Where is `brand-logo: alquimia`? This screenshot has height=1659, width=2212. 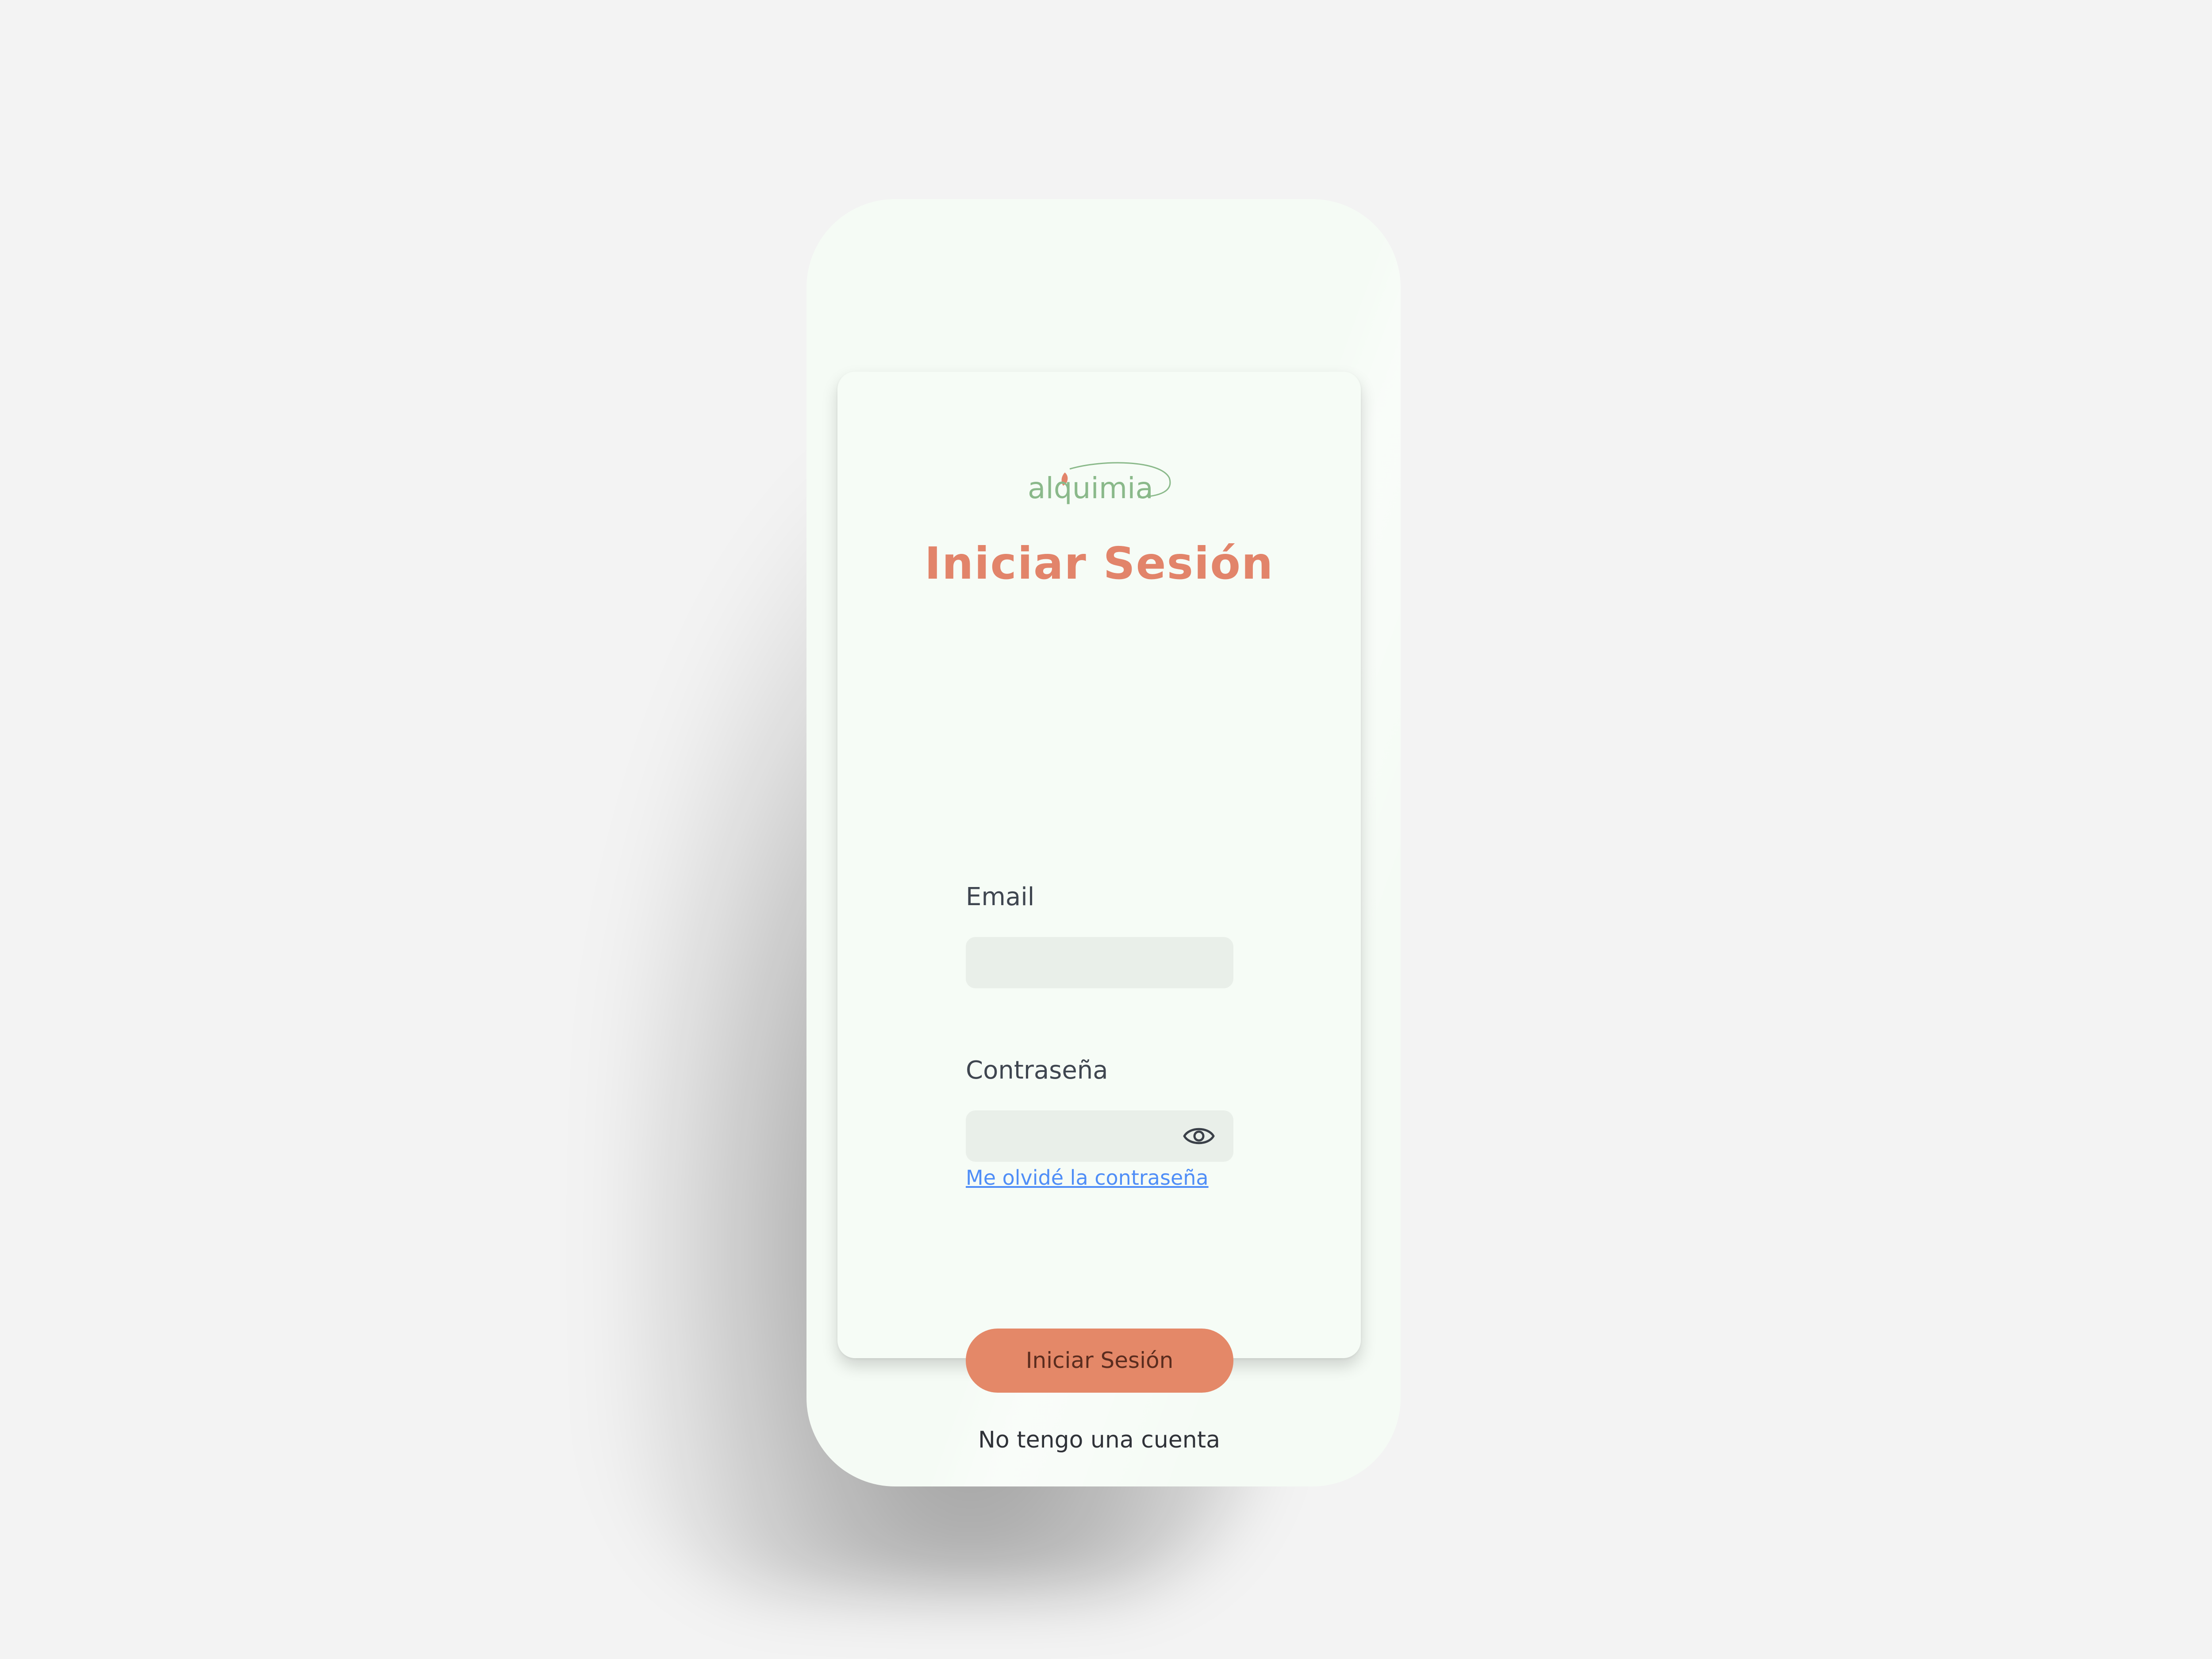 brand-logo: alquimia is located at coordinates (1101, 485).